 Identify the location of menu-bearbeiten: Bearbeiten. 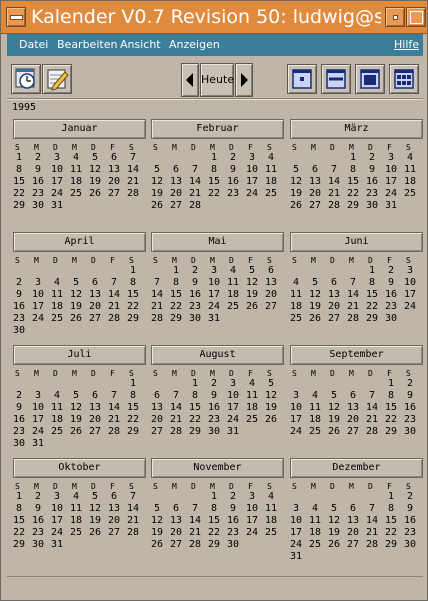
(87, 45).